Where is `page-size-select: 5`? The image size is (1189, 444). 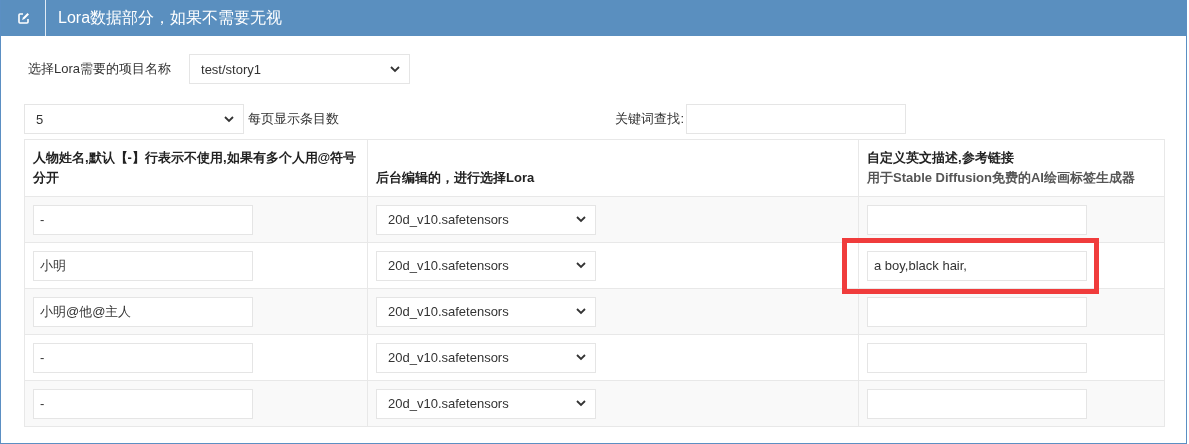
page-size-select: 5 is located at coordinates (134, 119).